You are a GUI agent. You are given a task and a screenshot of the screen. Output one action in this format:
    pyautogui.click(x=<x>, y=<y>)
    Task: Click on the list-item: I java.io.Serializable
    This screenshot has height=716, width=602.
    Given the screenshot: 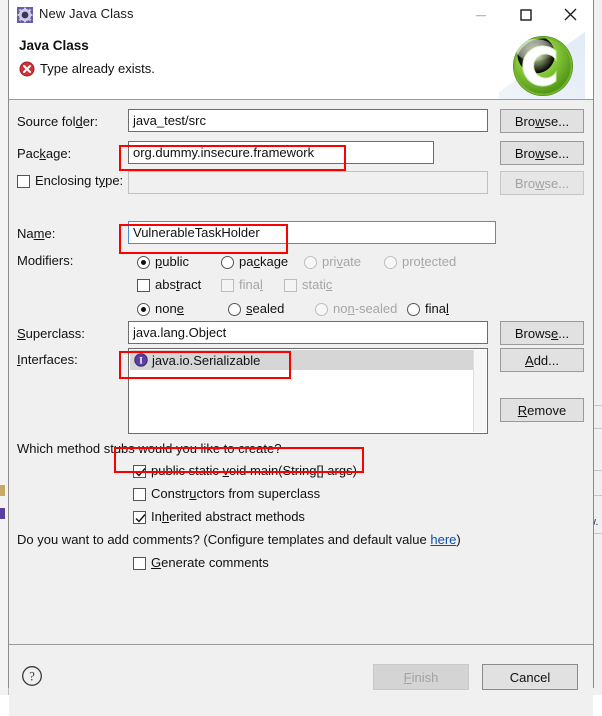 What is the action you would take?
    pyautogui.click(x=301, y=360)
    